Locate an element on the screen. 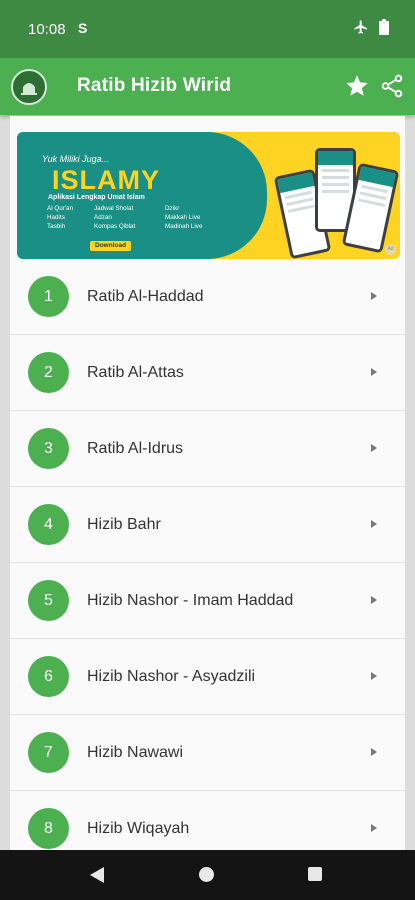 Image resolution: width=415 pixels, height=900 pixels. banner-feature: Makkah Live is located at coordinates (183, 217).